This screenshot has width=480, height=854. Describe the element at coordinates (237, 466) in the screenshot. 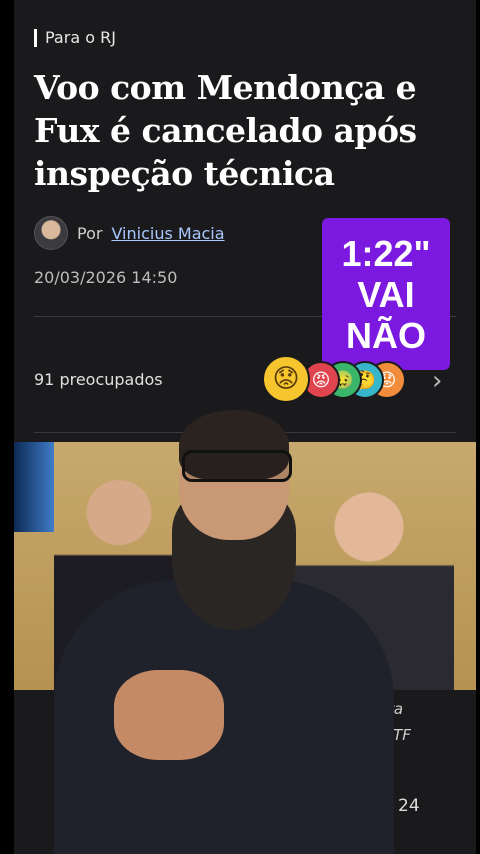

I see `presenter-glasses` at that location.